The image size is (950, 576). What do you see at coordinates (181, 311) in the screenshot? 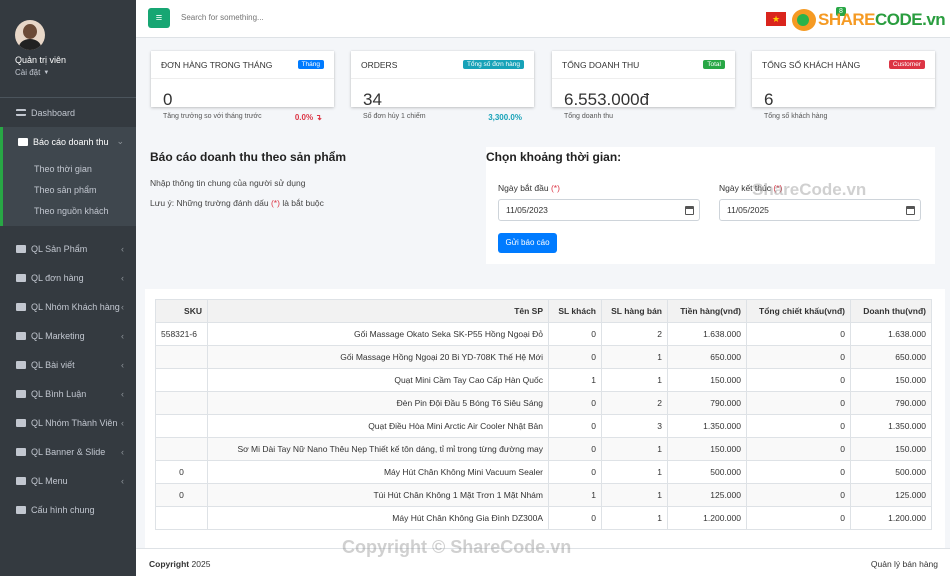
I see `col-sku: SKU` at bounding box center [181, 311].